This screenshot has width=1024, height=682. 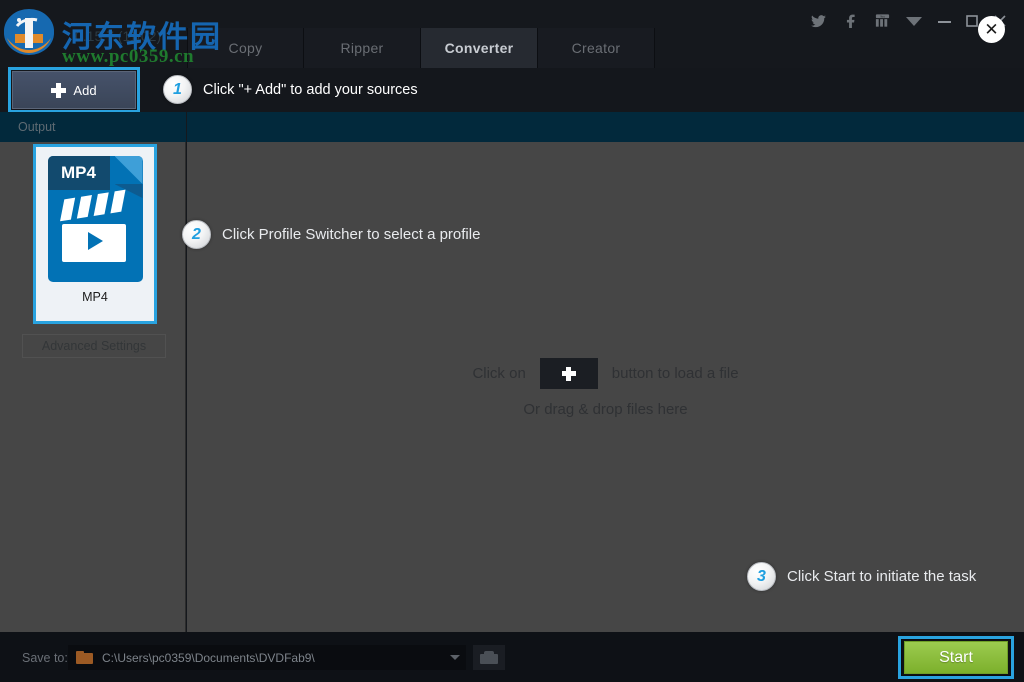 I want to click on profile-card-mp4: MP4 MP4, so click(x=95, y=234).